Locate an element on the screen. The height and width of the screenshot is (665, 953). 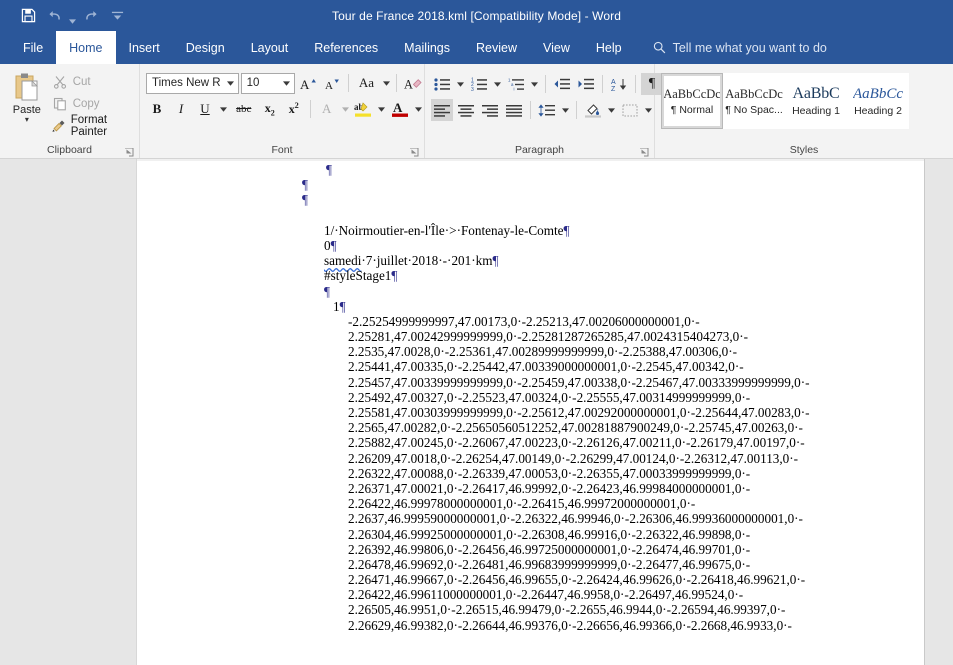
shading-button is located at coordinates (593, 110).